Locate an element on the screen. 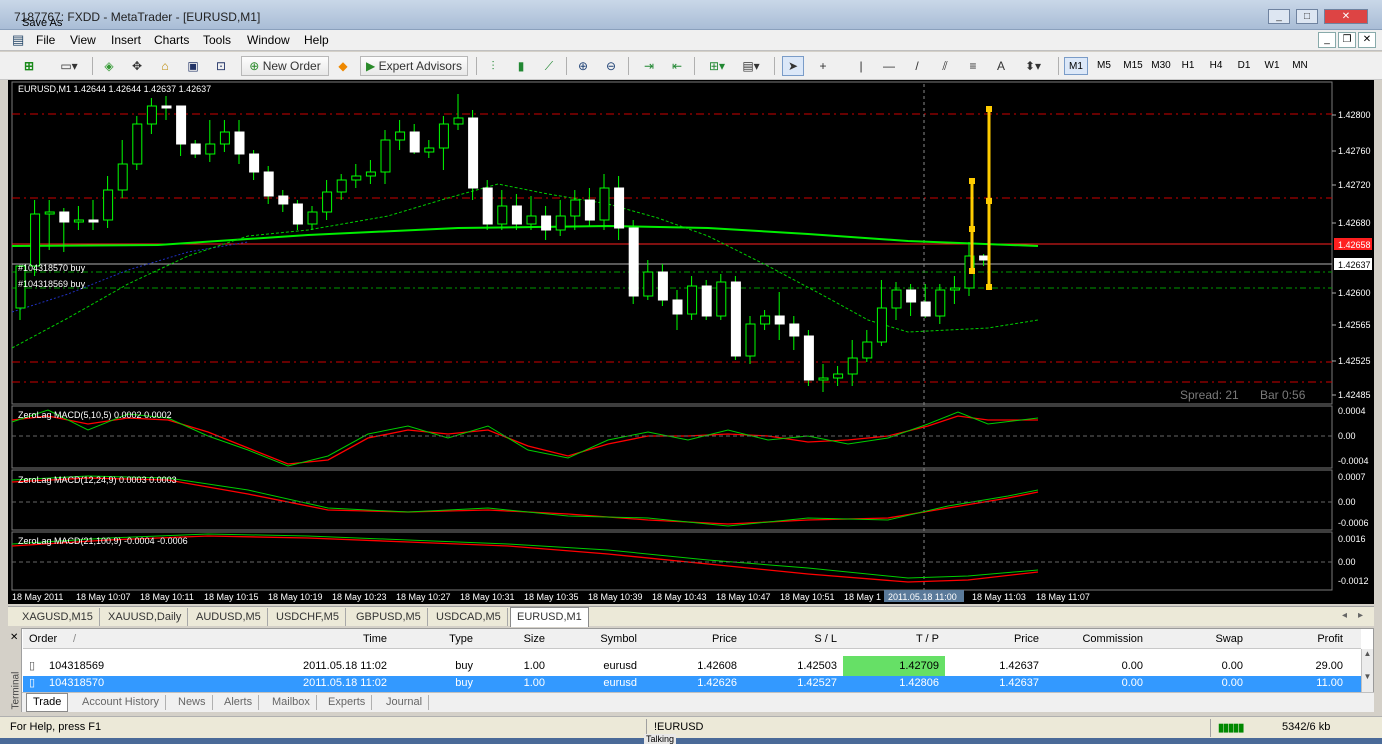 Image resolution: width=1382 pixels, height=744 pixels. col-sort-icon: / is located at coordinates (77, 639).